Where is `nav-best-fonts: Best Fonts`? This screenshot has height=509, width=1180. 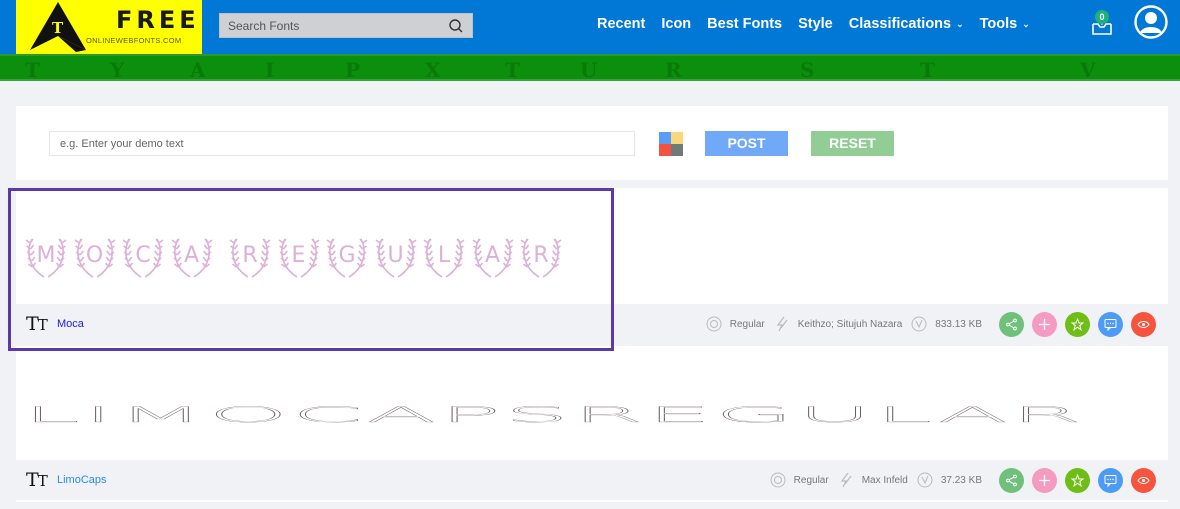 nav-best-fonts: Best Fonts is located at coordinates (744, 24).